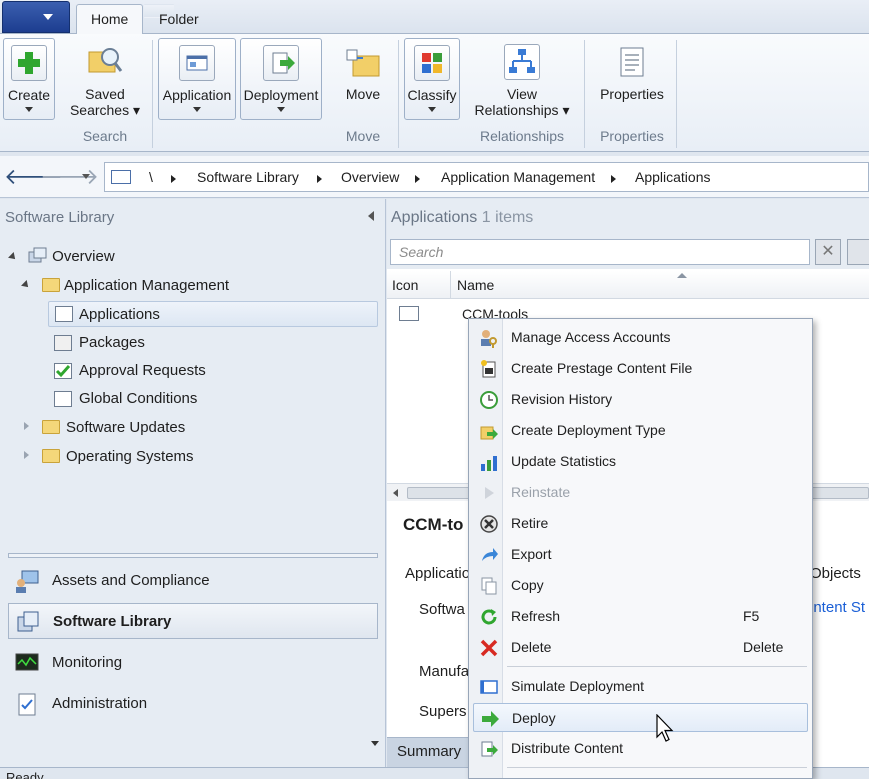 The width and height of the screenshot is (869, 779). I want to click on overview-icon, so click(37, 255).